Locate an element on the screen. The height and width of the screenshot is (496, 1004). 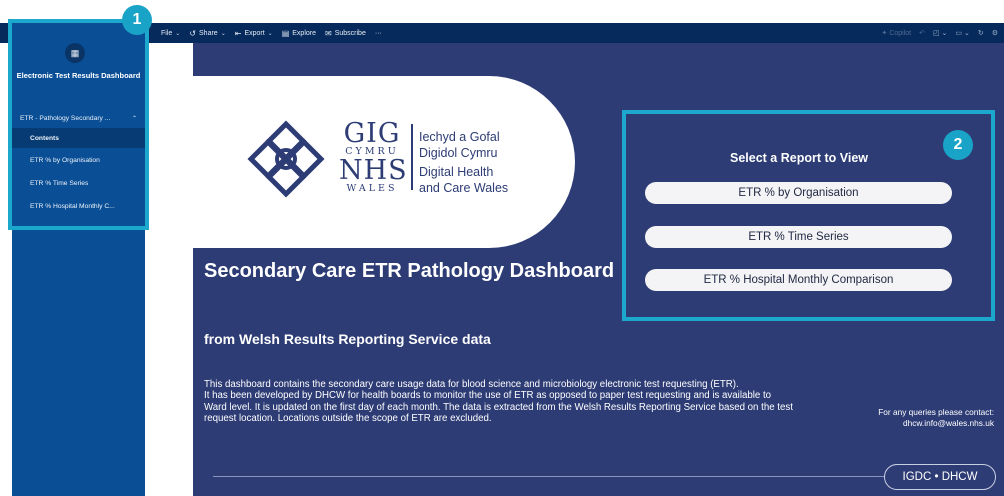
subscribe-button: ✉ Subscribe is located at coordinates (345, 33).